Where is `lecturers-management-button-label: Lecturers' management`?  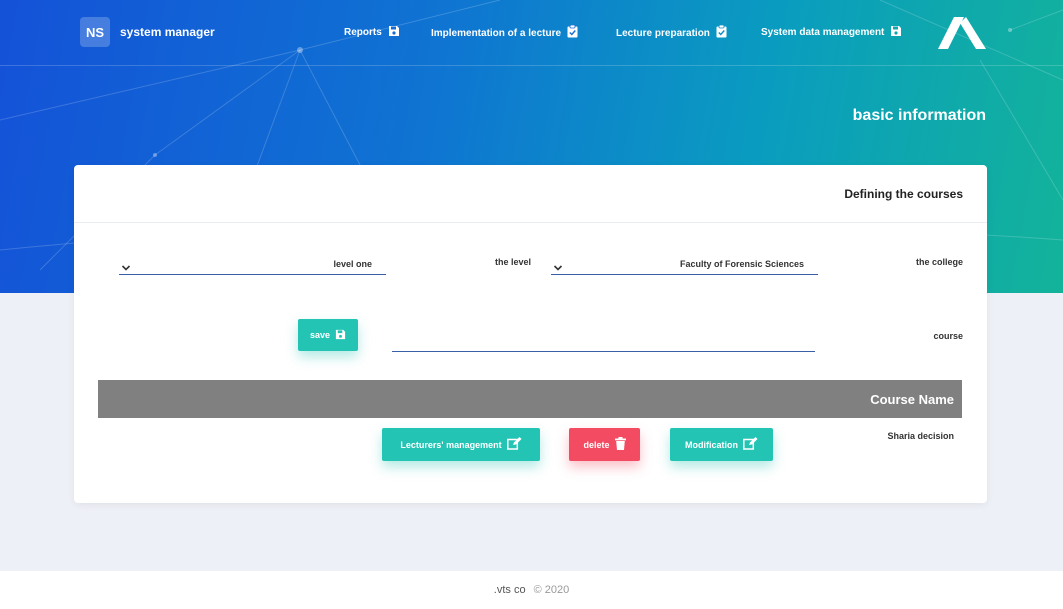
lecturers-management-button-label: Lecturers' management is located at coordinates (451, 444).